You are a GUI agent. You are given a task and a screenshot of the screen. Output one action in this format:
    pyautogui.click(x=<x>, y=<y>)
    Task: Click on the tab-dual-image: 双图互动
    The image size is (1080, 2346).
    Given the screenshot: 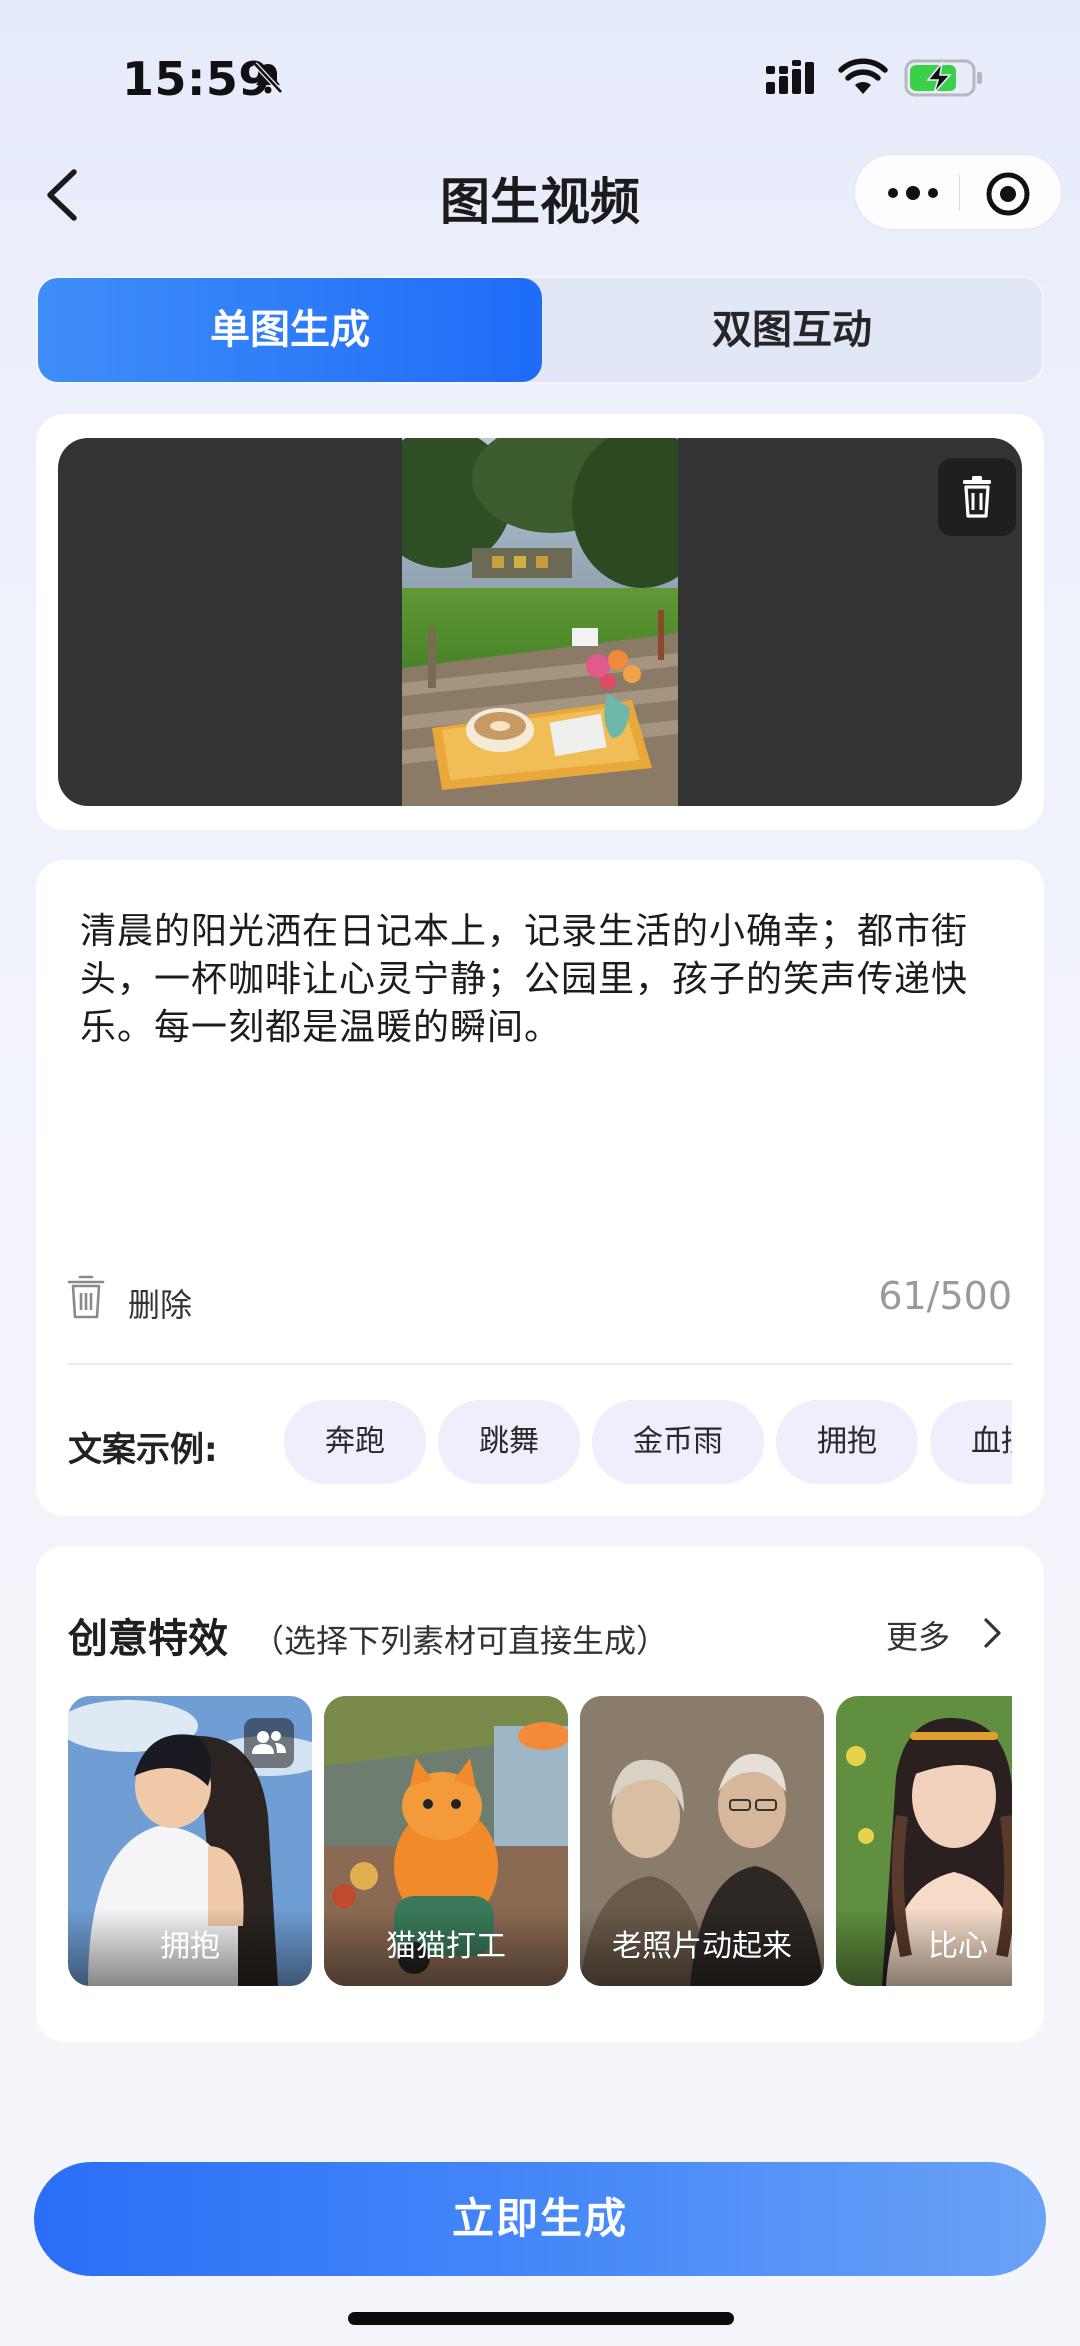 What is the action you would take?
    pyautogui.click(x=792, y=330)
    